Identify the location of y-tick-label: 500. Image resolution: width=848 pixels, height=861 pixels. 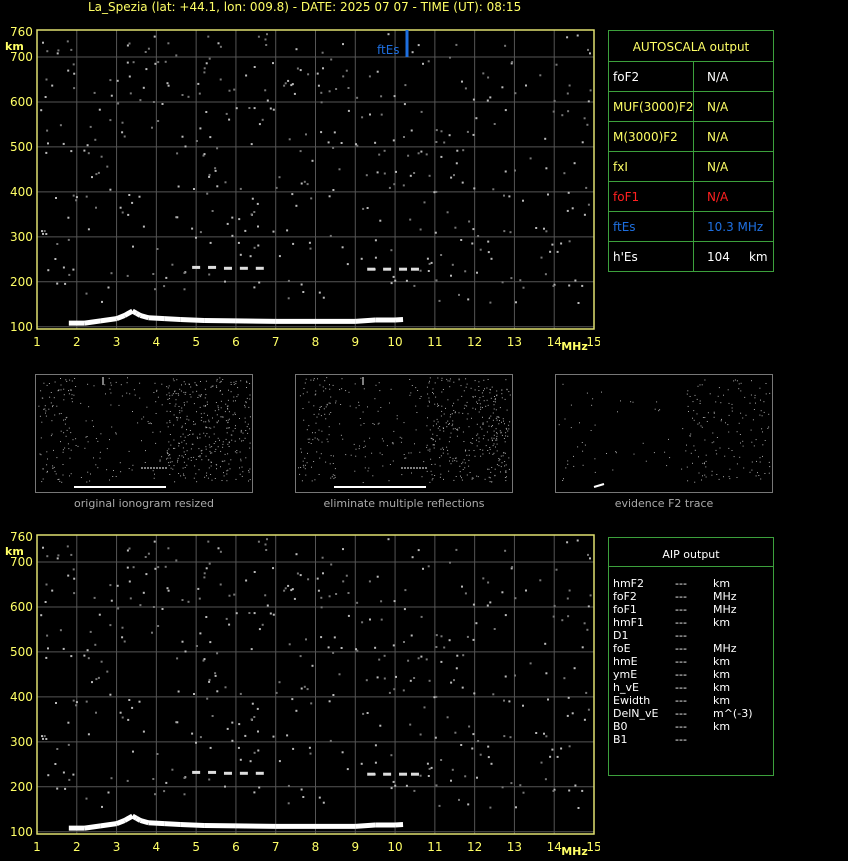
(21, 652).